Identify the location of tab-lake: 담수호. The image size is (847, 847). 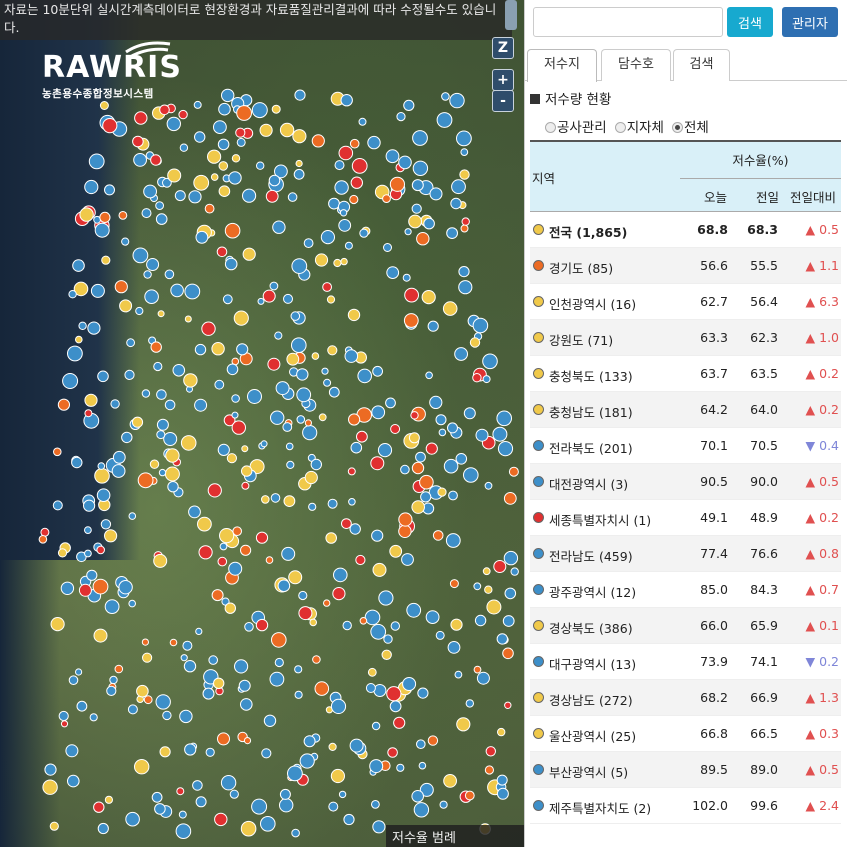
(636, 65).